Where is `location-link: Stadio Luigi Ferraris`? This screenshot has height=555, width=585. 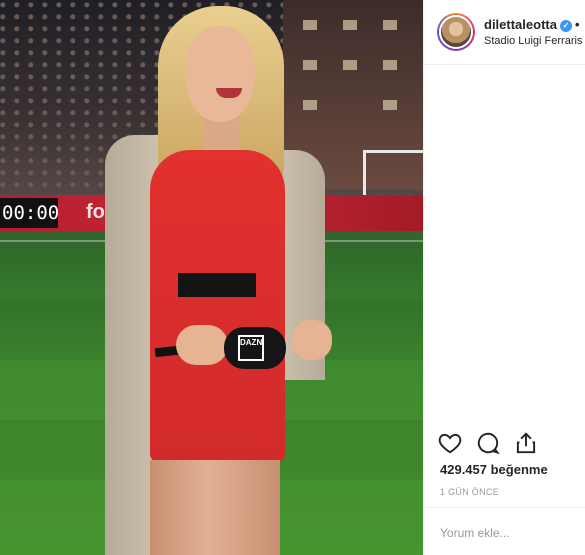 location-link: Stadio Luigi Ferraris is located at coordinates (533, 41).